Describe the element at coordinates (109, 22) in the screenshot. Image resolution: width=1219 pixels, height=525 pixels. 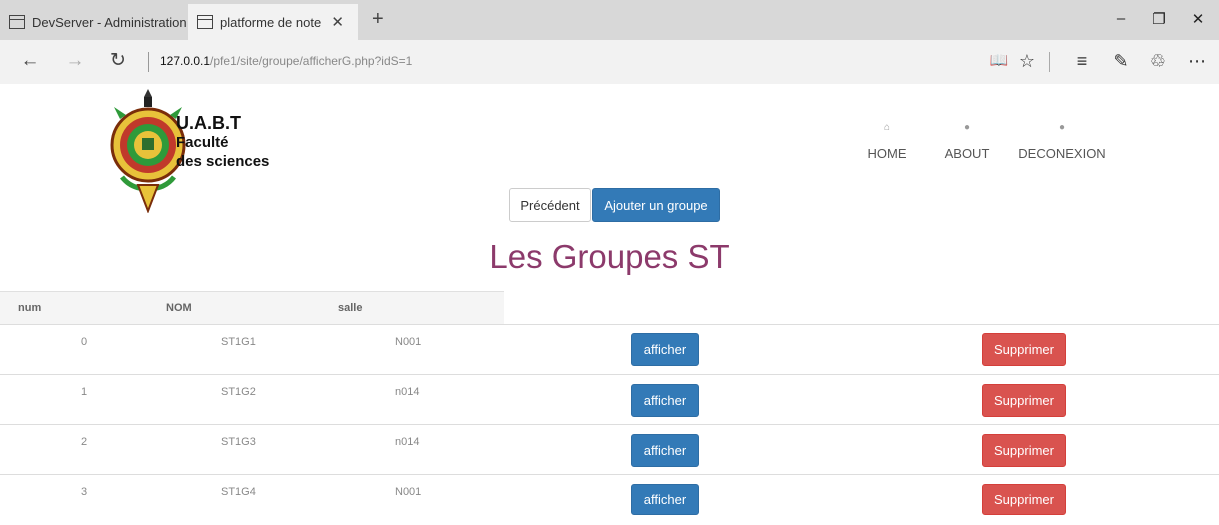
I see `tab-title: DevServer - Administration` at that location.